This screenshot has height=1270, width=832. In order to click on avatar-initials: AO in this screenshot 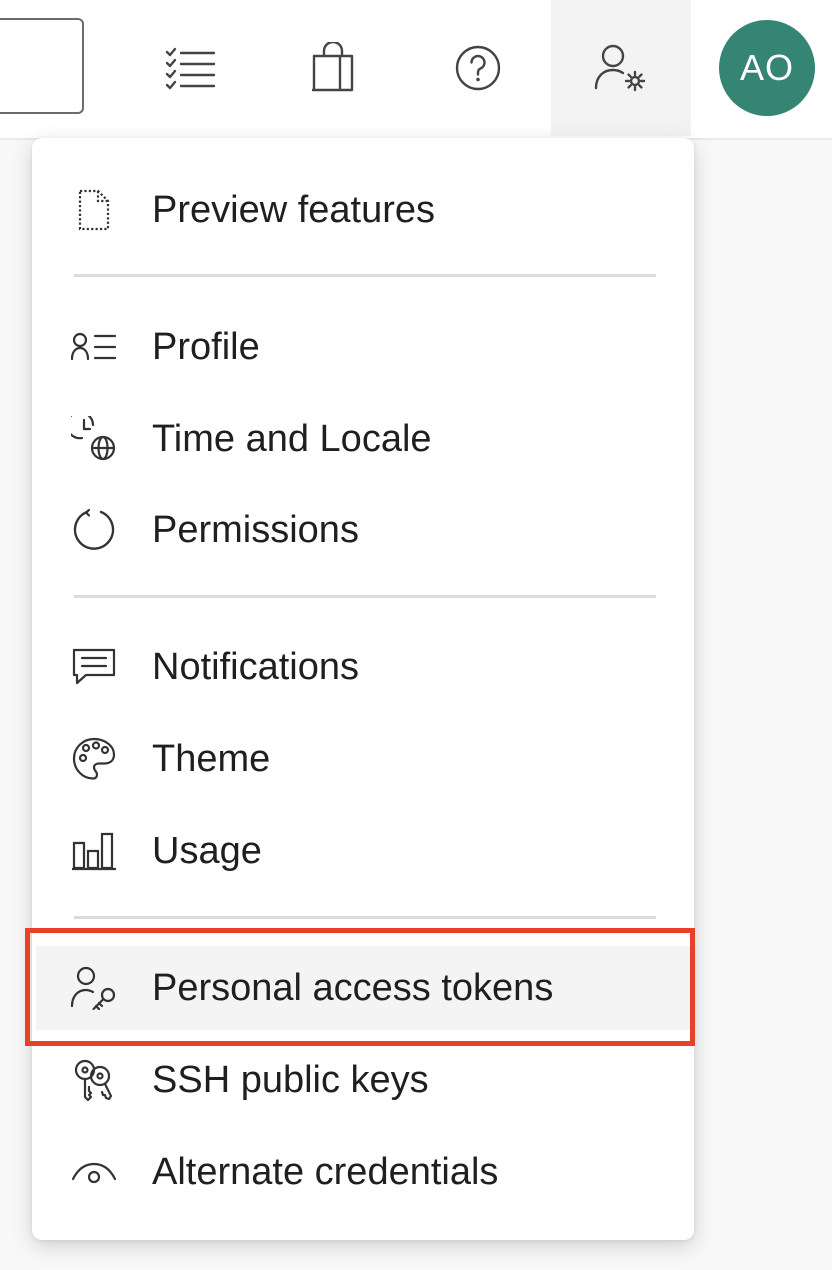, I will do `click(766, 67)`.